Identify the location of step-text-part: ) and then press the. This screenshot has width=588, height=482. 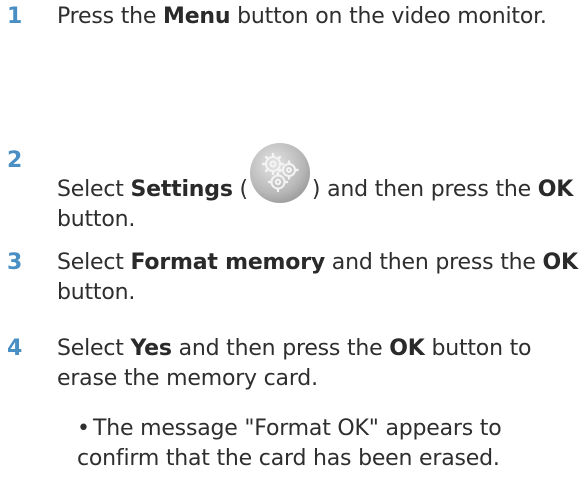
(424, 189).